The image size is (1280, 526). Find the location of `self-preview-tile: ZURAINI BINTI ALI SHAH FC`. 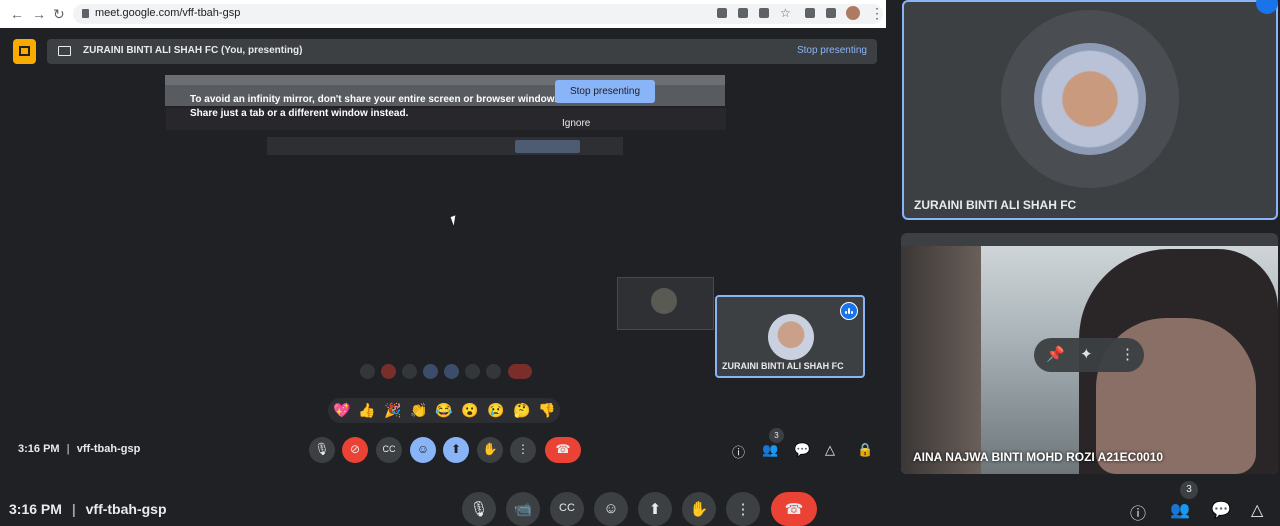

self-preview-tile: ZURAINI BINTI ALI SHAH FC is located at coordinates (790, 336).